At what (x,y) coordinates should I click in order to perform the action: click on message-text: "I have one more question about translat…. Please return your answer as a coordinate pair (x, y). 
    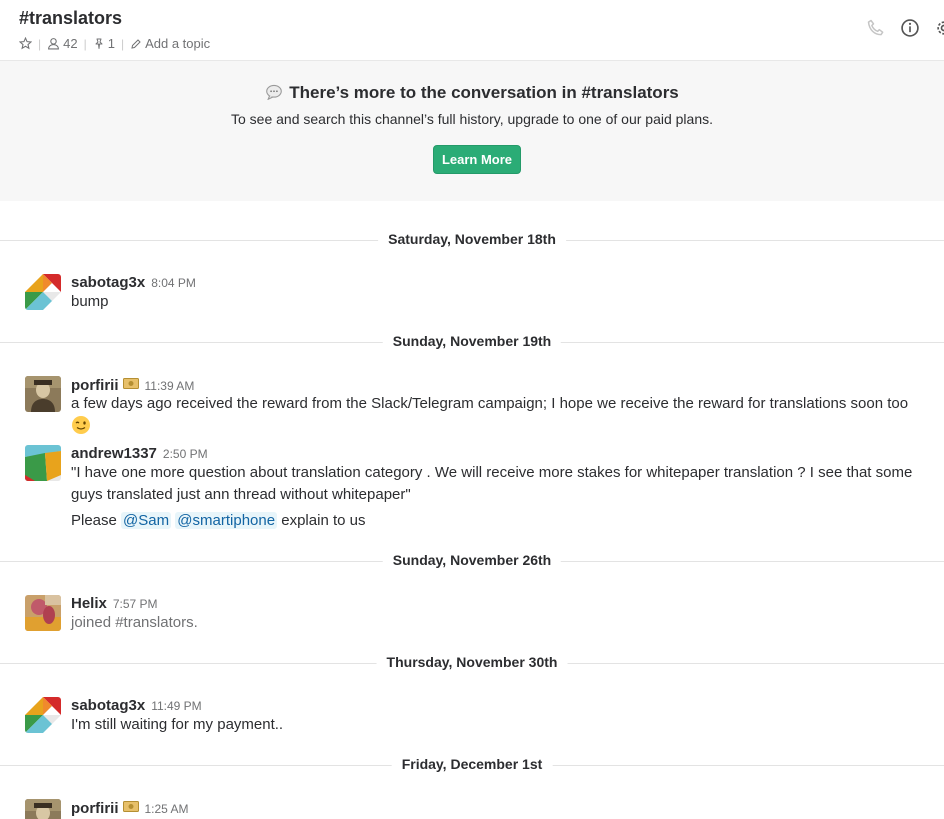
    Looking at the image, I should click on (492, 483).